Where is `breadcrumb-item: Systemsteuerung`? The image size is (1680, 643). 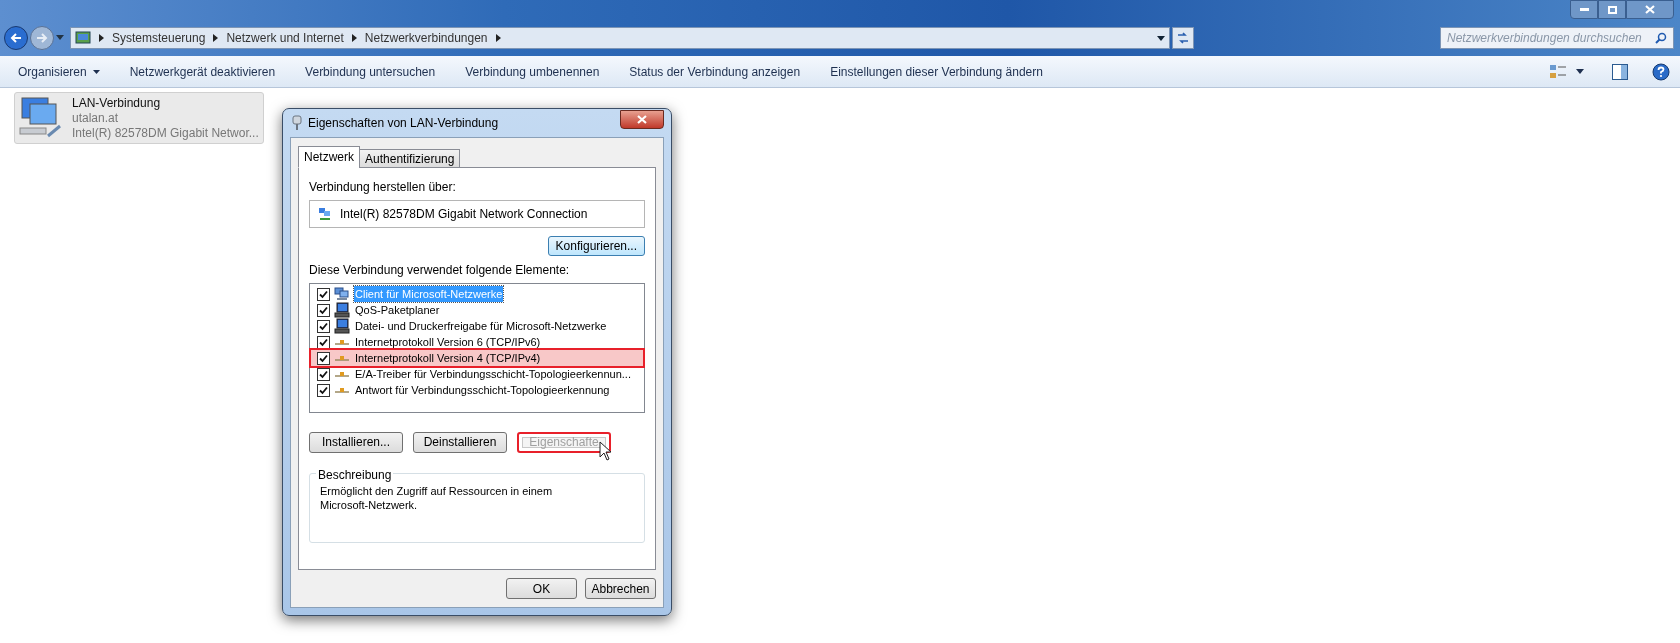 breadcrumb-item: Systemsteuerung is located at coordinates (159, 38).